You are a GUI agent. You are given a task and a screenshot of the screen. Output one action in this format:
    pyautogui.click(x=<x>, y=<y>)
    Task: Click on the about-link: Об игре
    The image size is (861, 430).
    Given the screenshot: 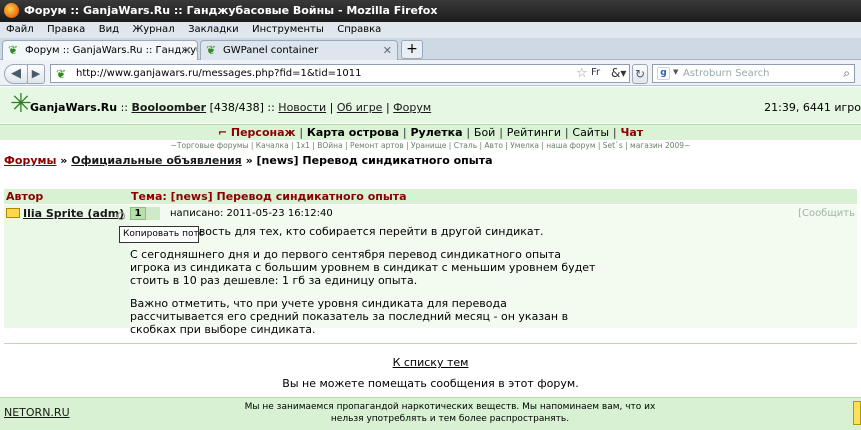 What is the action you would take?
    pyautogui.click(x=360, y=107)
    